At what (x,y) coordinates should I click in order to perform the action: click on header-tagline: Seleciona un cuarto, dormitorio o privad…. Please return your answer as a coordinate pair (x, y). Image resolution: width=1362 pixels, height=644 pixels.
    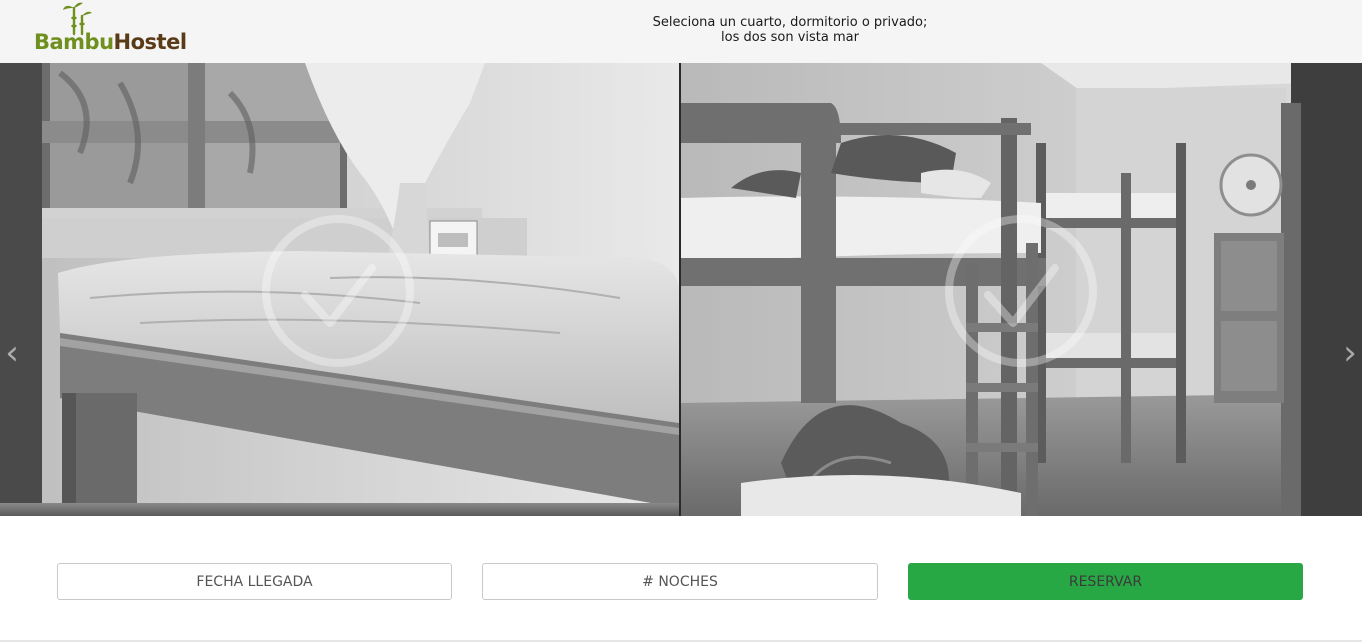
    Looking at the image, I should click on (790, 30).